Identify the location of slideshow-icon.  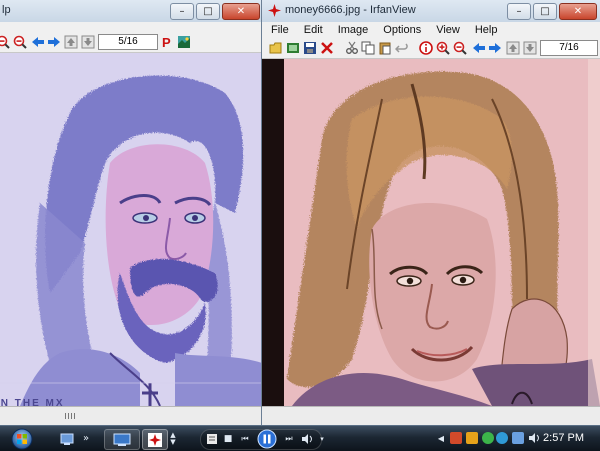
(293, 48).